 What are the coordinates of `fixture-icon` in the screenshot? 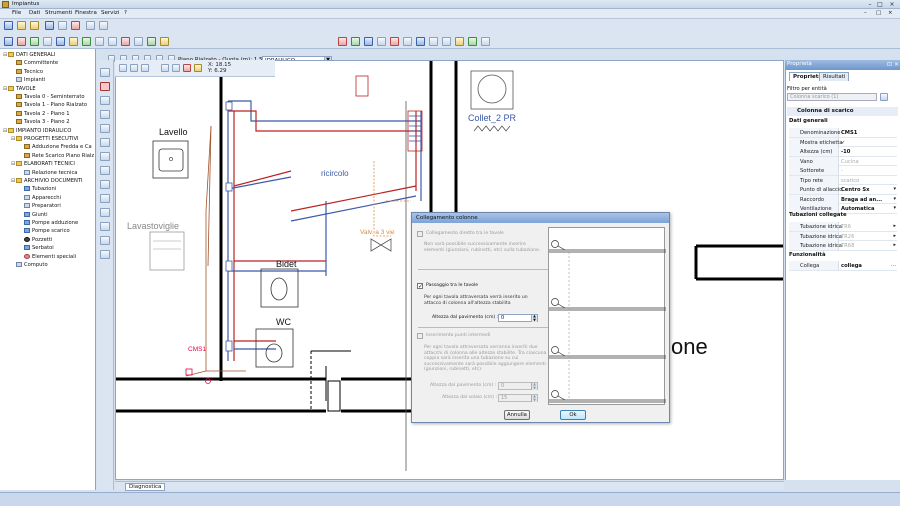 It's located at (368, 41).